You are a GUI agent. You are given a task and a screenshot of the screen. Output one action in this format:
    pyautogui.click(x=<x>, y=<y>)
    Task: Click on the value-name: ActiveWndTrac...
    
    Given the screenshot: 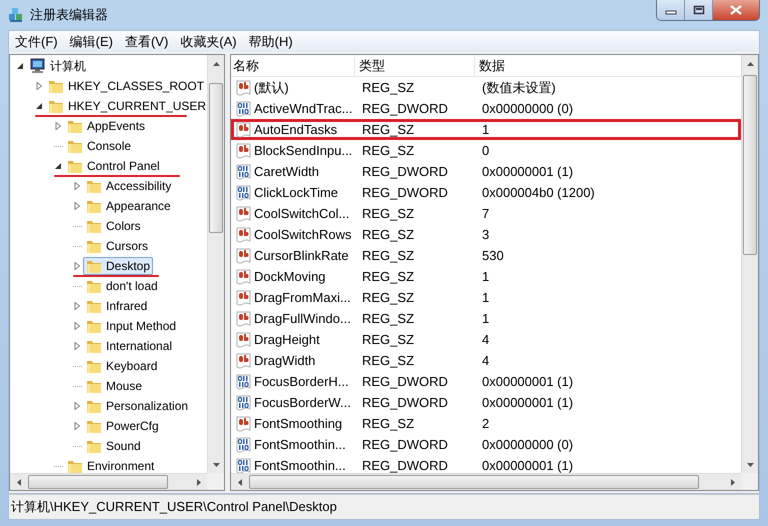 What is the action you would take?
    pyautogui.click(x=303, y=108)
    